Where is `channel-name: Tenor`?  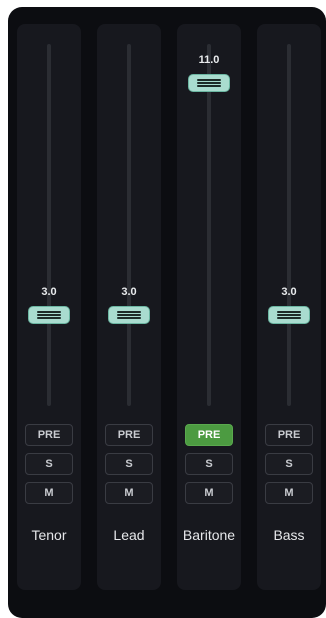 channel-name: Tenor is located at coordinates (49, 535).